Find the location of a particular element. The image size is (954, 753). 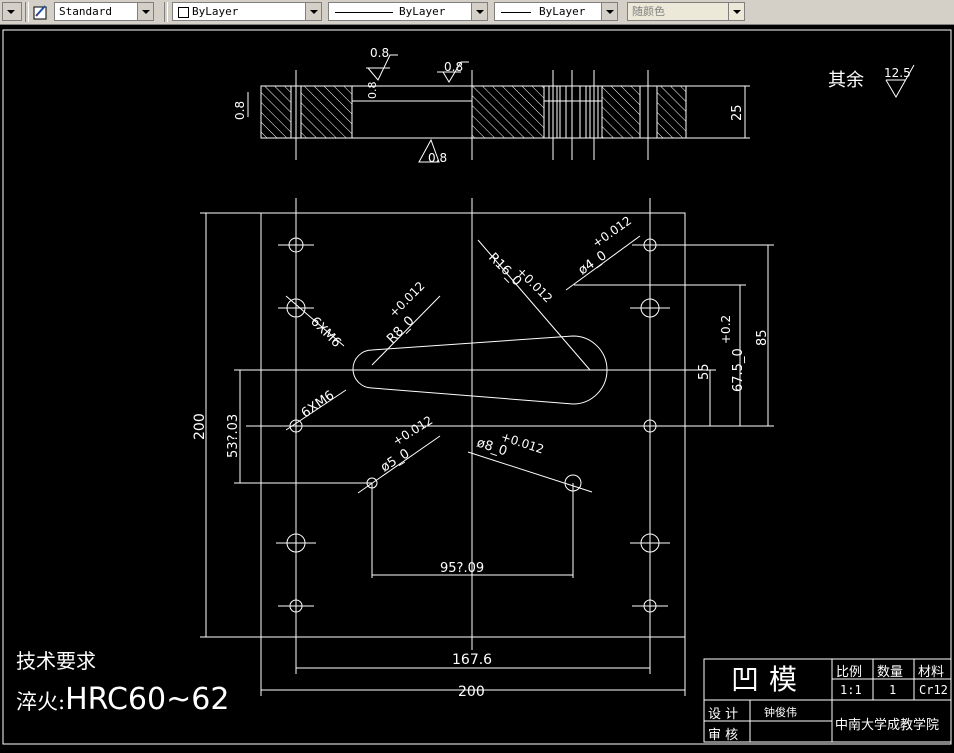

quantity-value: 1 is located at coordinates (893, 690).